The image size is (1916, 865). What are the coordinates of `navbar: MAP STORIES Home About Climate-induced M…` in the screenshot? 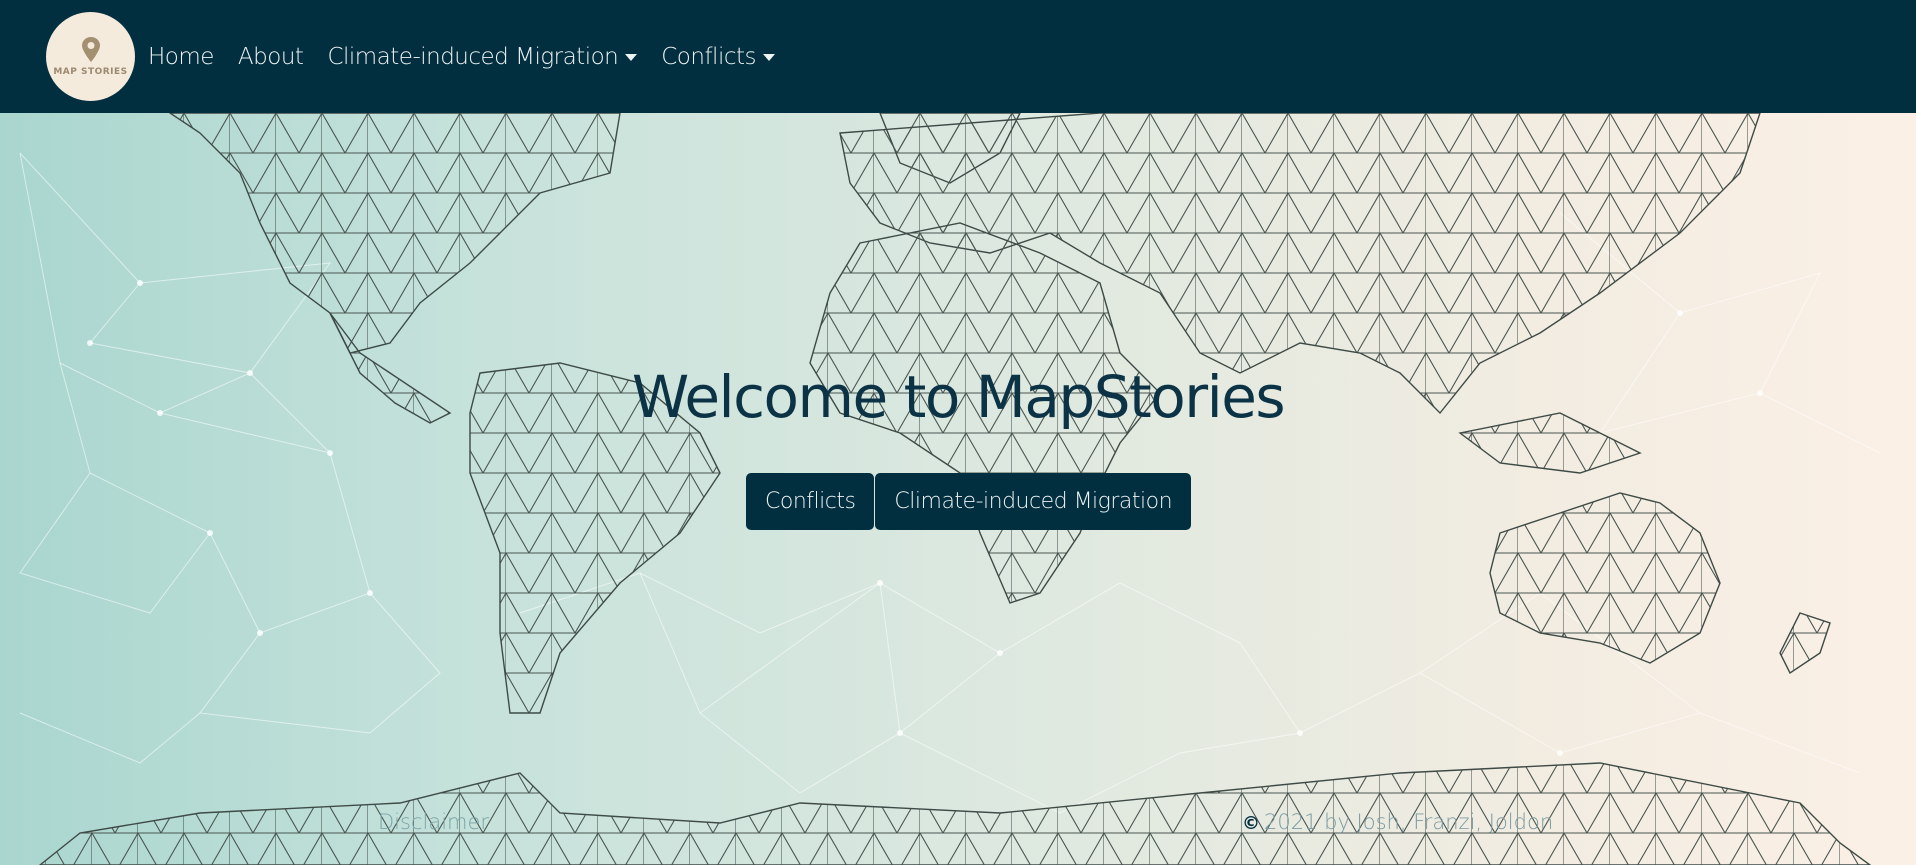 It's located at (958, 56).